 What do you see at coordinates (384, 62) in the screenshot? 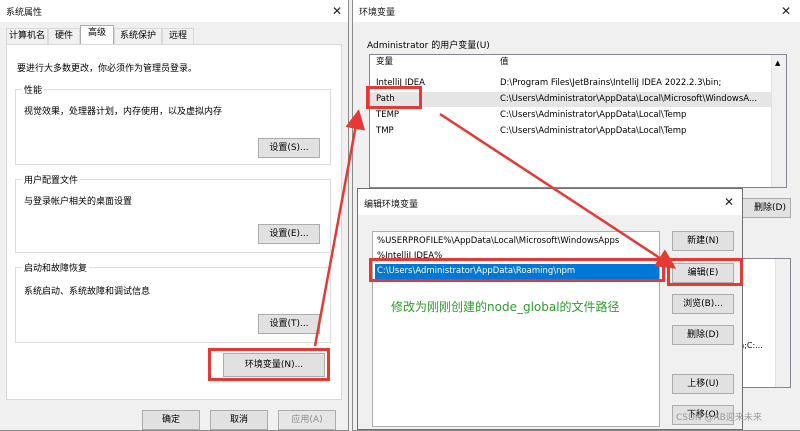
I see `column-header-variable: 变量` at bounding box center [384, 62].